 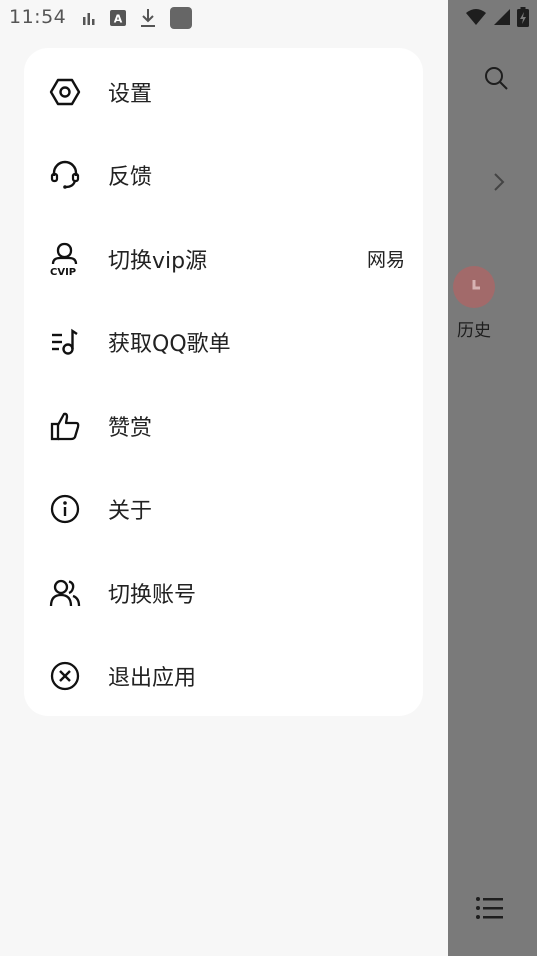 I want to click on switch-account-icon, so click(x=65, y=593).